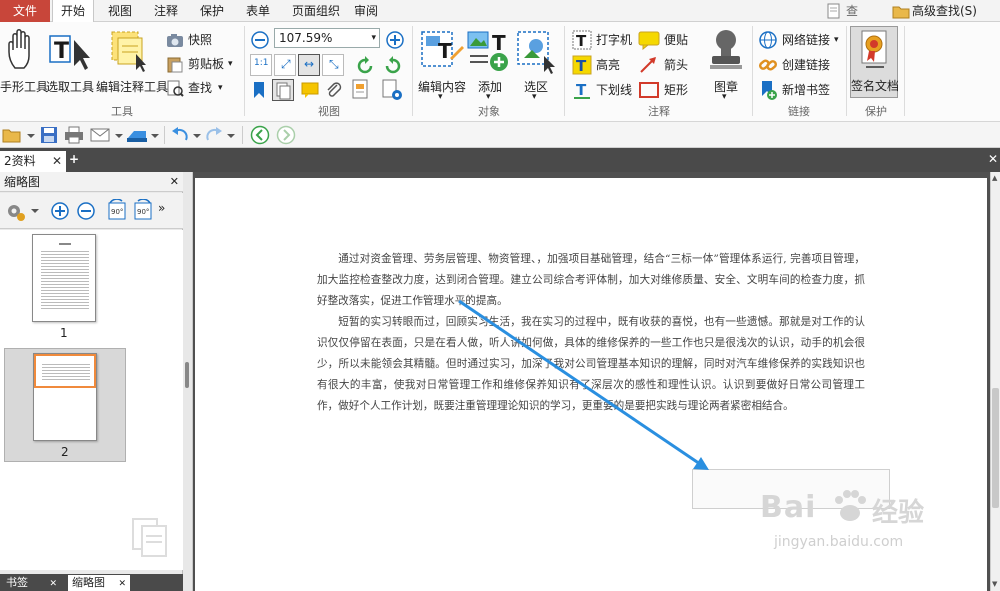 This screenshot has width=1000, height=591. I want to click on close-tab-icon: ✕, so click(57, 161).